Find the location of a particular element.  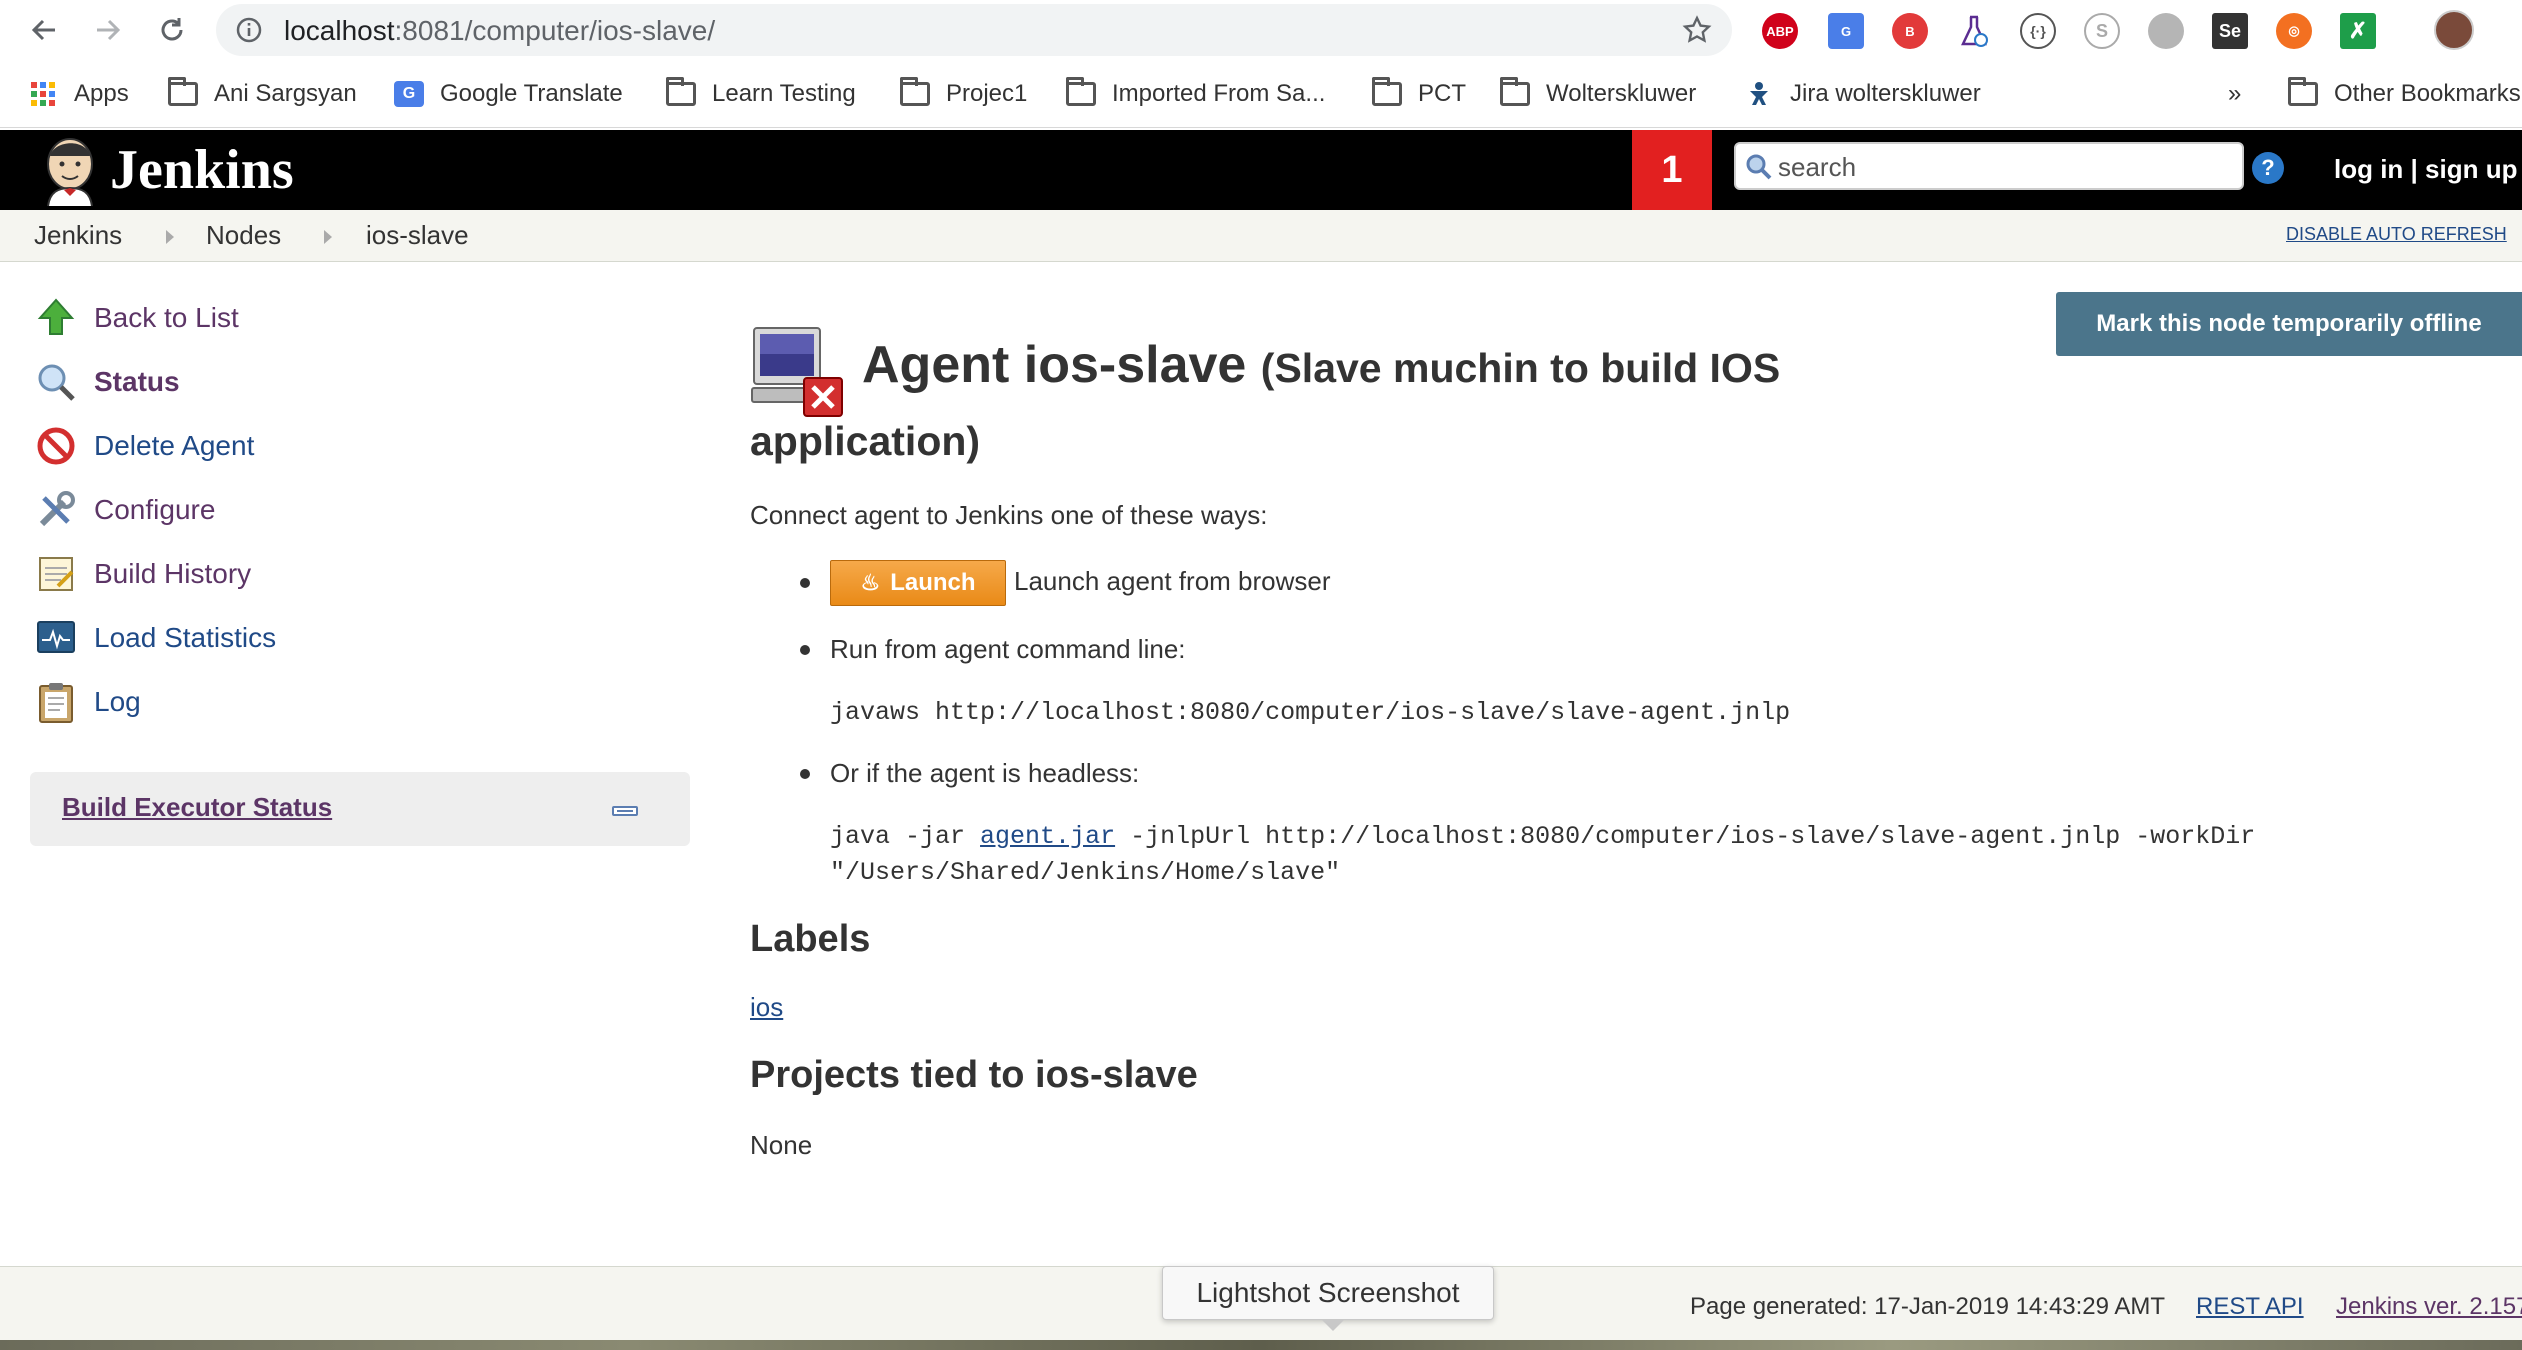

search-box is located at coordinates (1989, 166).